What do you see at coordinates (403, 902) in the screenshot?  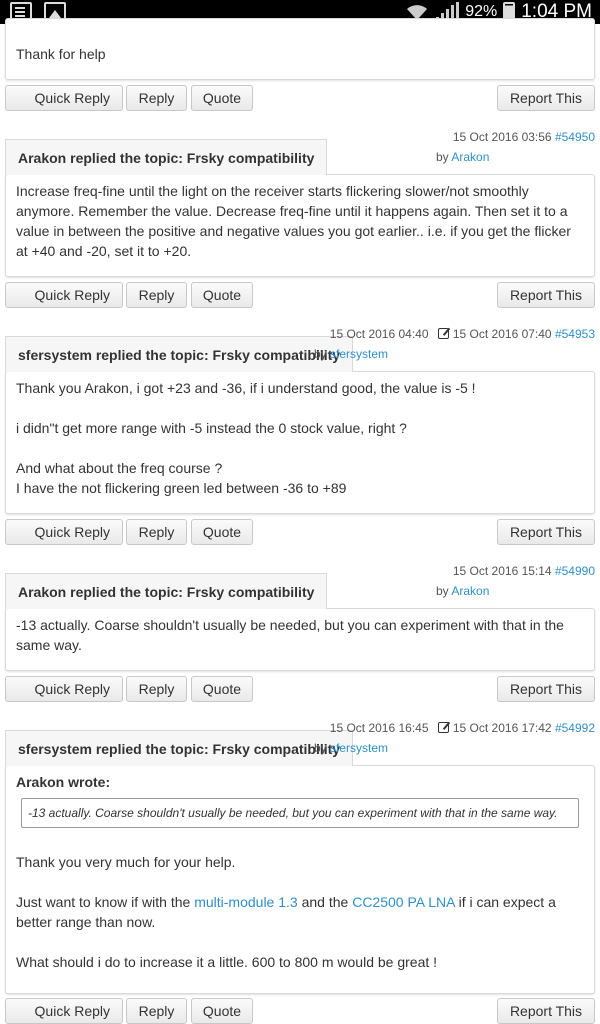 I see `cc2500-link: CC2500 PA LNA` at bounding box center [403, 902].